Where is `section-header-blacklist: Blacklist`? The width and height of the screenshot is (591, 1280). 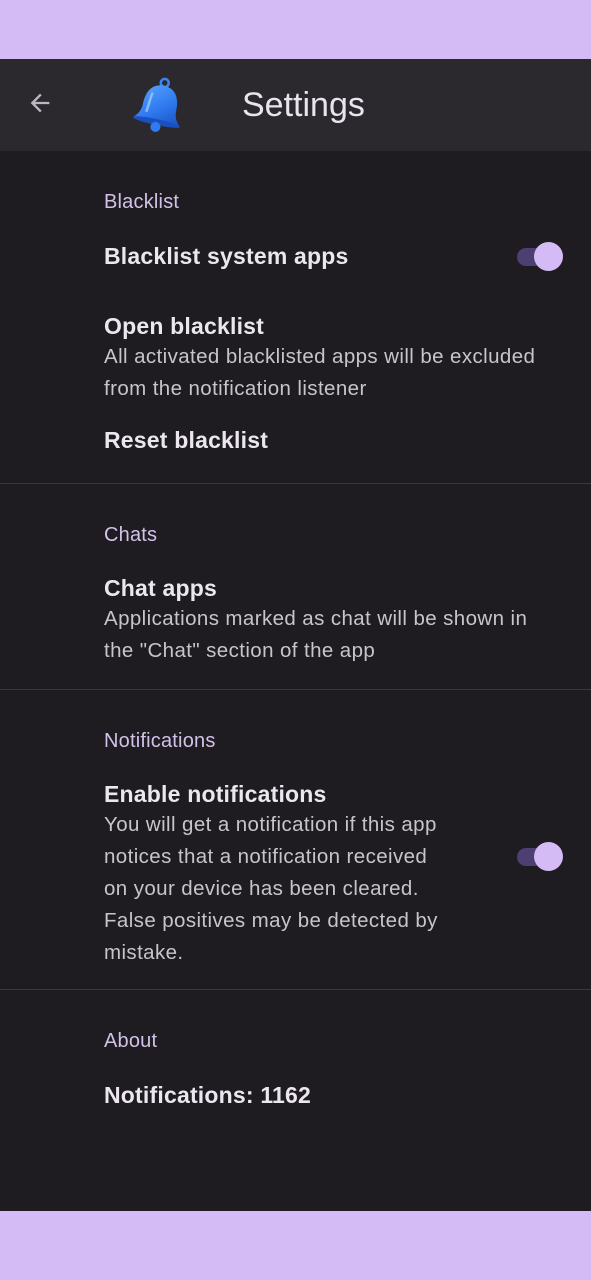 section-header-blacklist: Blacklist is located at coordinates (142, 202).